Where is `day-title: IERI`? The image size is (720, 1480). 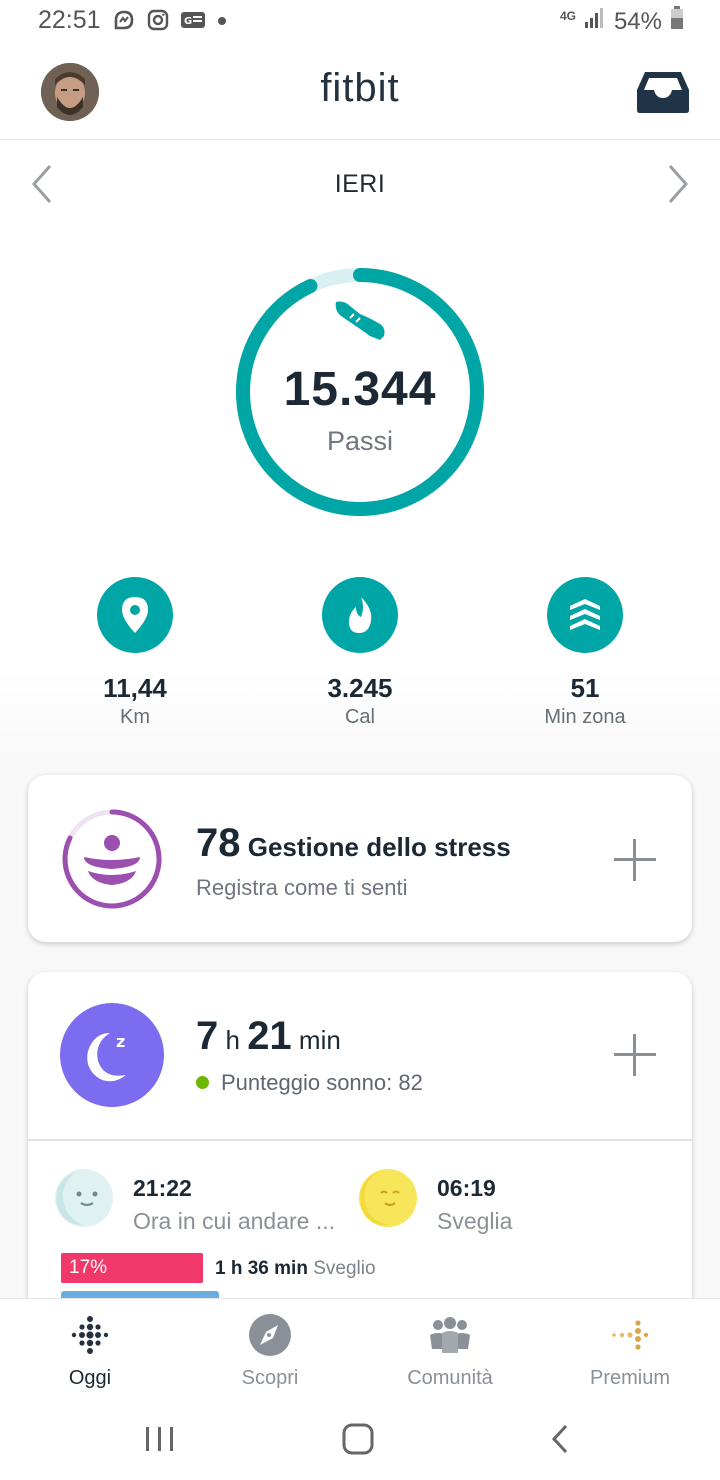
day-title: IERI is located at coordinates (360, 184).